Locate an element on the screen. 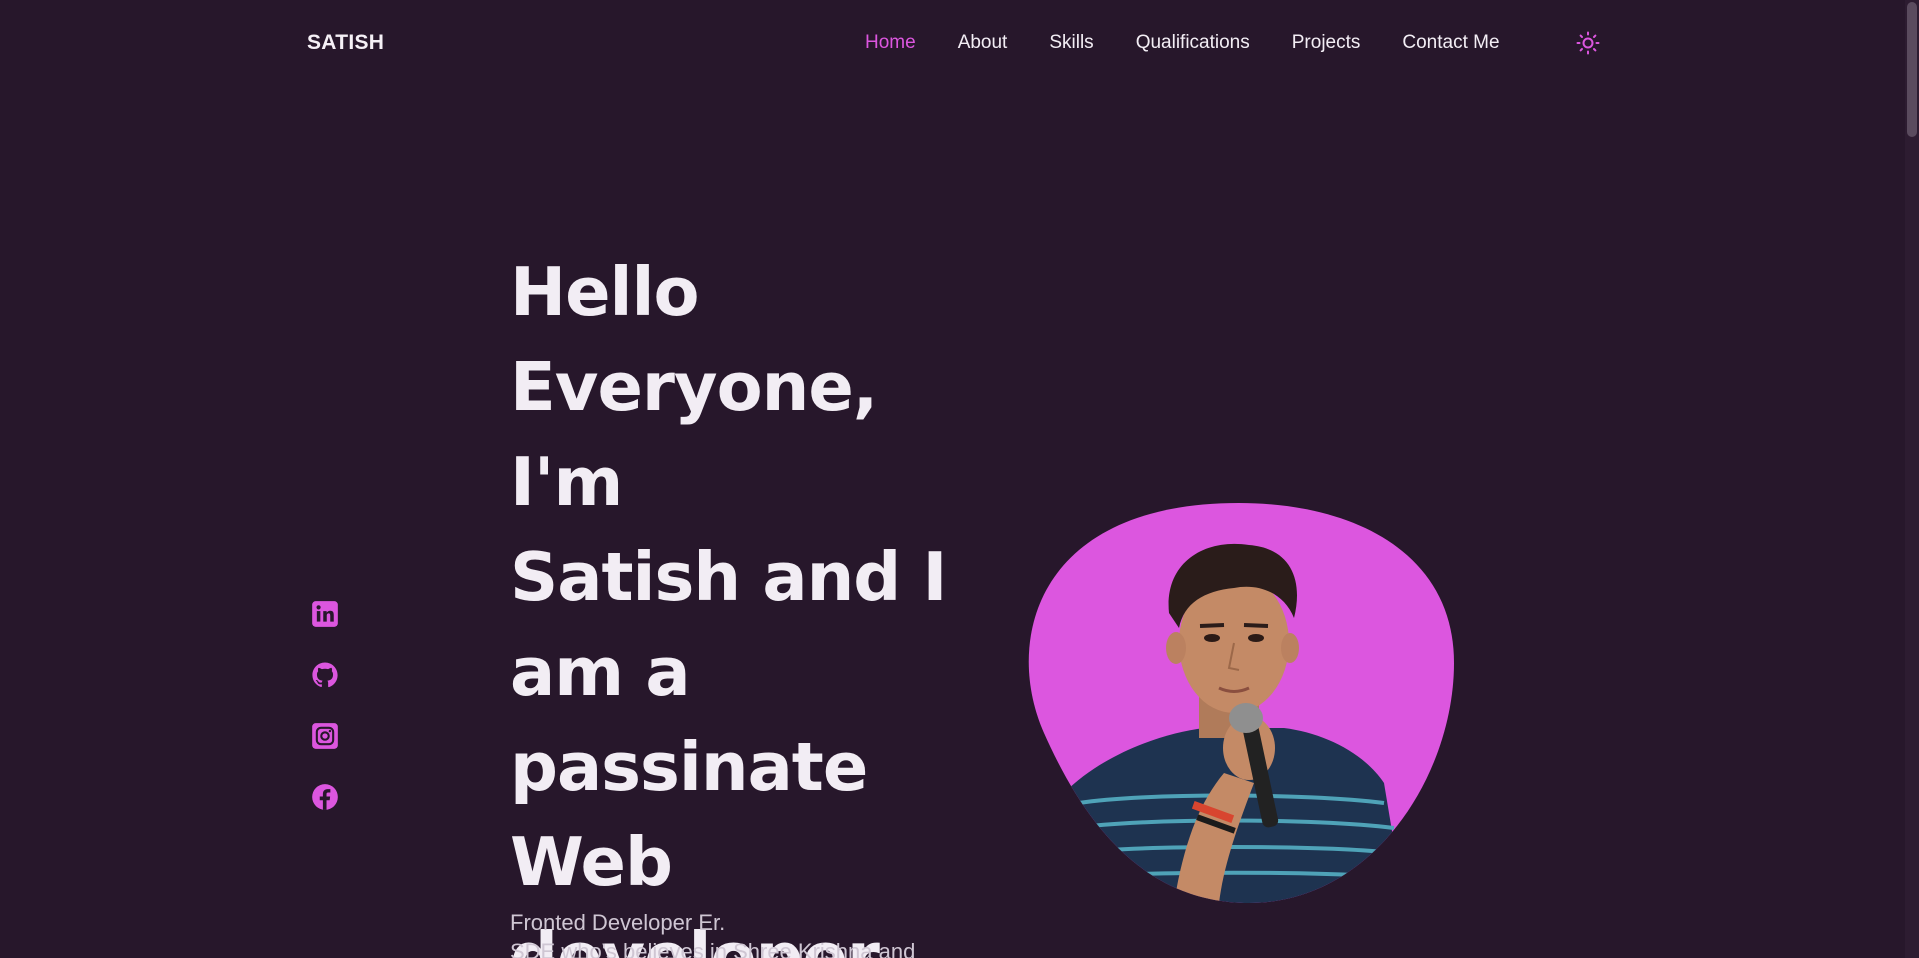 Image resolution: width=1919 pixels, height=958 pixels. instagram-icon is located at coordinates (325, 736).